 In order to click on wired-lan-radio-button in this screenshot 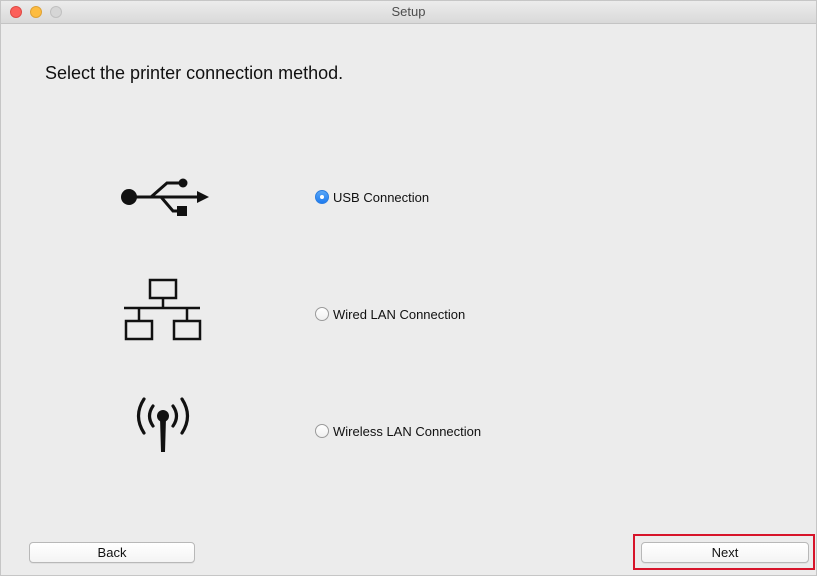, I will do `click(322, 314)`.